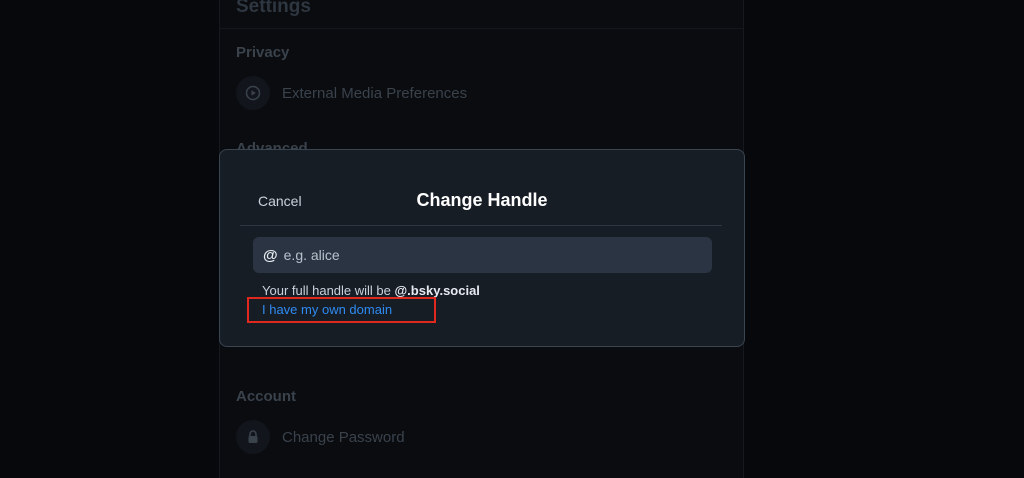  I want to click on at-sign-icon: @, so click(270, 255).